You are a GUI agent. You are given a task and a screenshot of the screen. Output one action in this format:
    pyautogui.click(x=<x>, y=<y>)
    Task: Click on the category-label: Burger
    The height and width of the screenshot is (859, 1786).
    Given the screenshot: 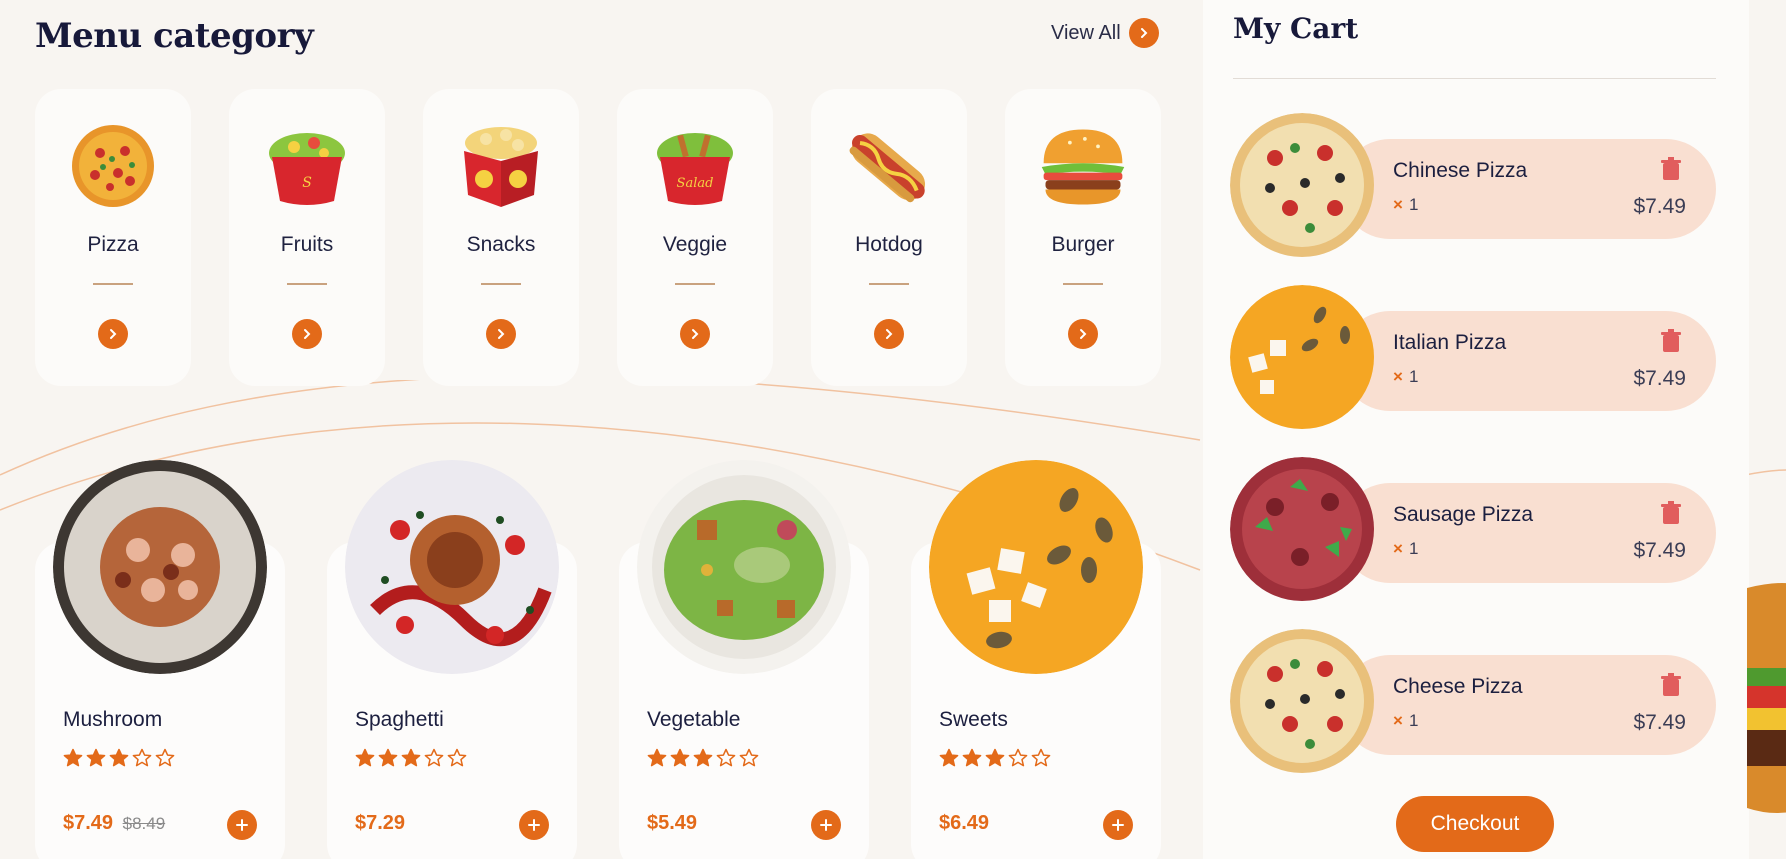 What is the action you would take?
    pyautogui.click(x=1083, y=244)
    